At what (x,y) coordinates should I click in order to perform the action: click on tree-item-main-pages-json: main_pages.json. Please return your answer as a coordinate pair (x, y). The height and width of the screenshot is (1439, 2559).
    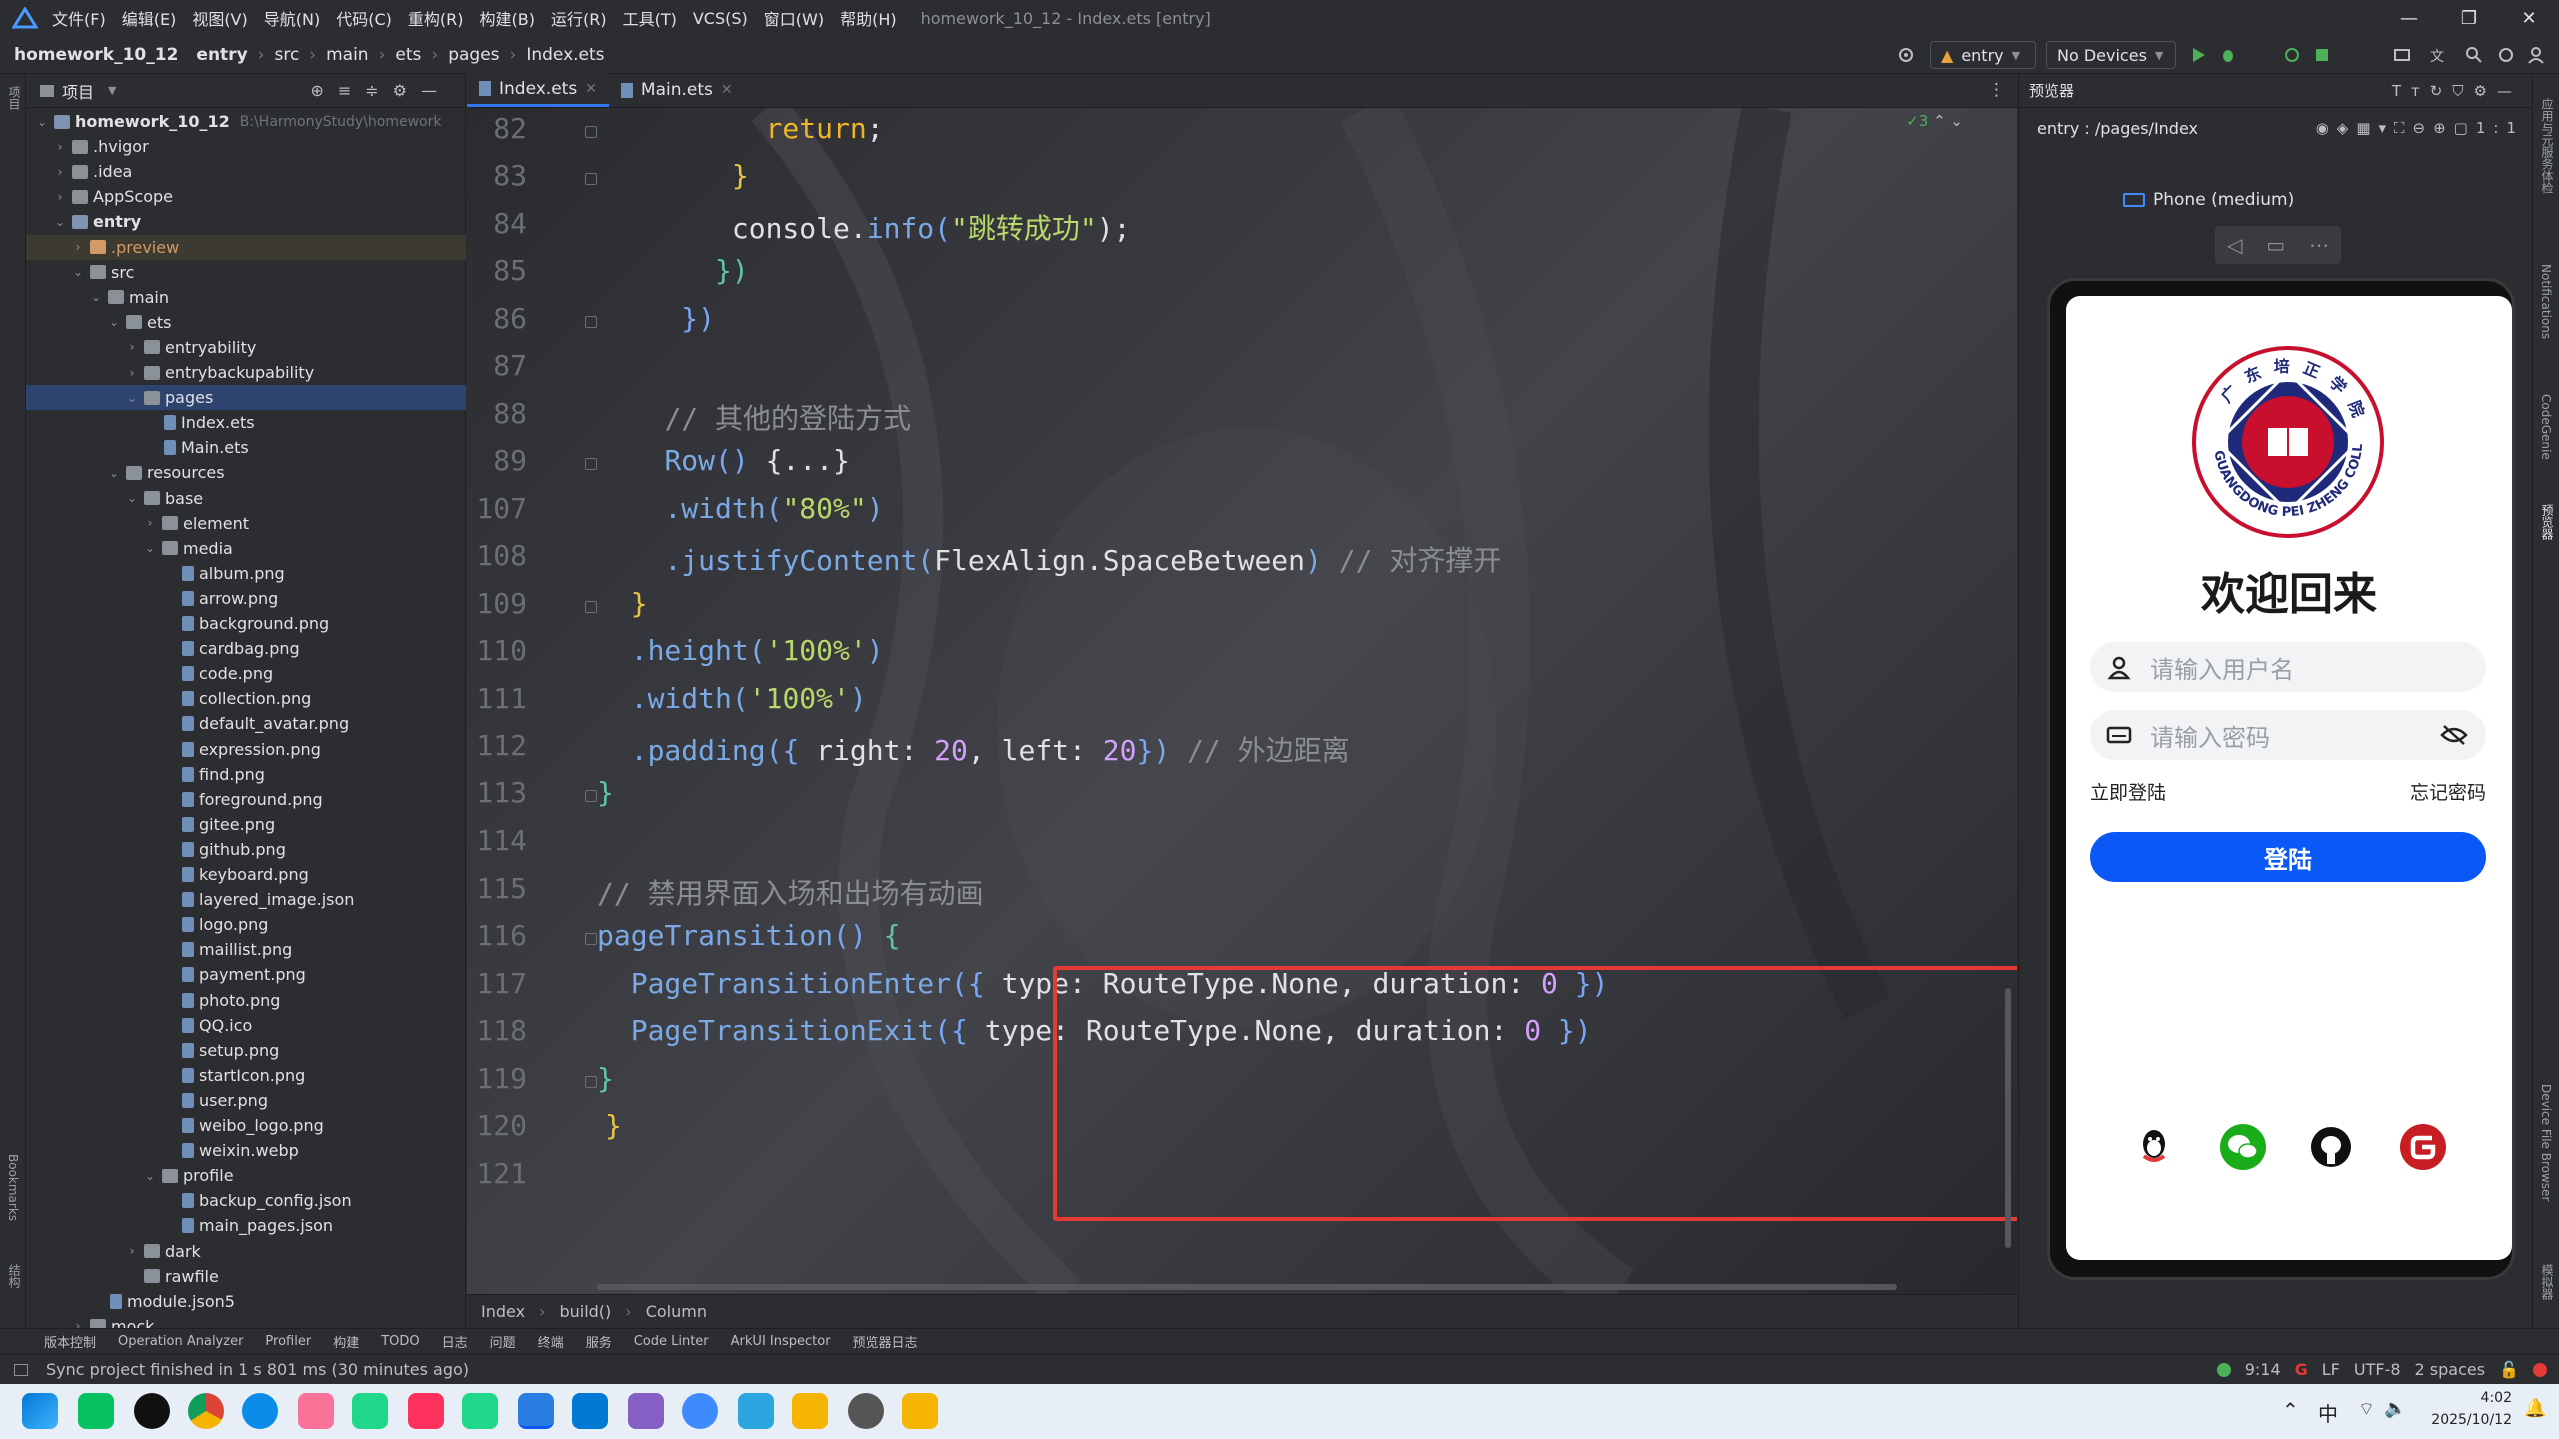
    Looking at the image, I should click on (246, 1225).